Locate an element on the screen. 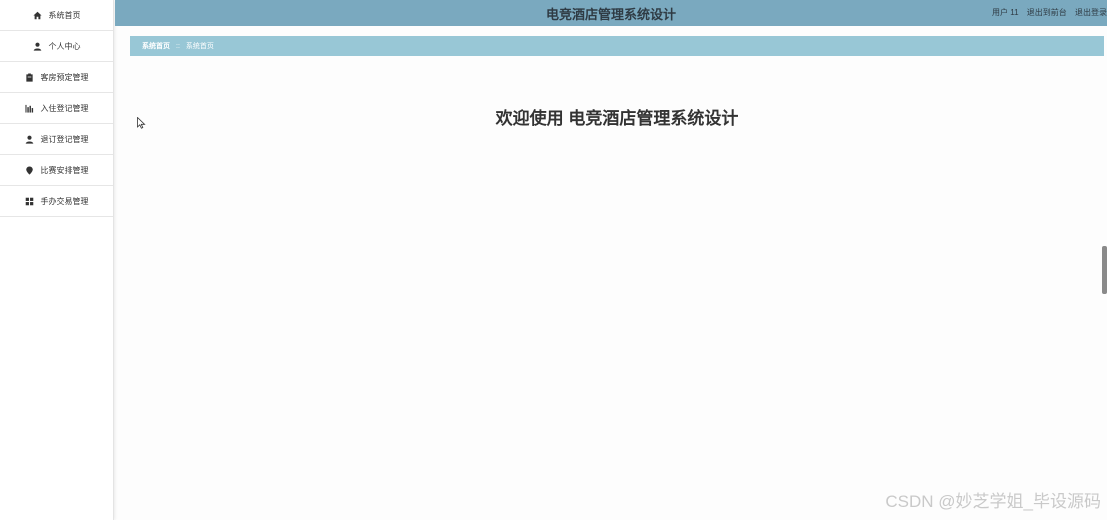 This screenshot has height=520, width=1107. sidebar-item-label: 客房预定管理 is located at coordinates (64, 77).